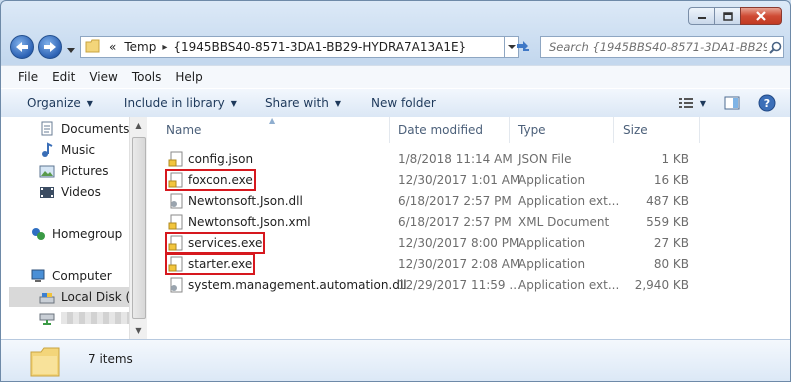 The height and width of the screenshot is (382, 791). What do you see at coordinates (761, 16) in the screenshot?
I see `close-button` at bounding box center [761, 16].